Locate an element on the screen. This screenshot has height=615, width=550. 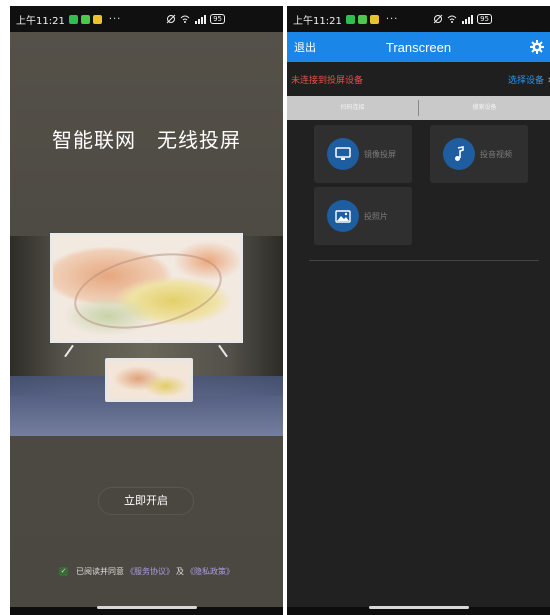
music-note-icon is located at coordinates (459, 154).